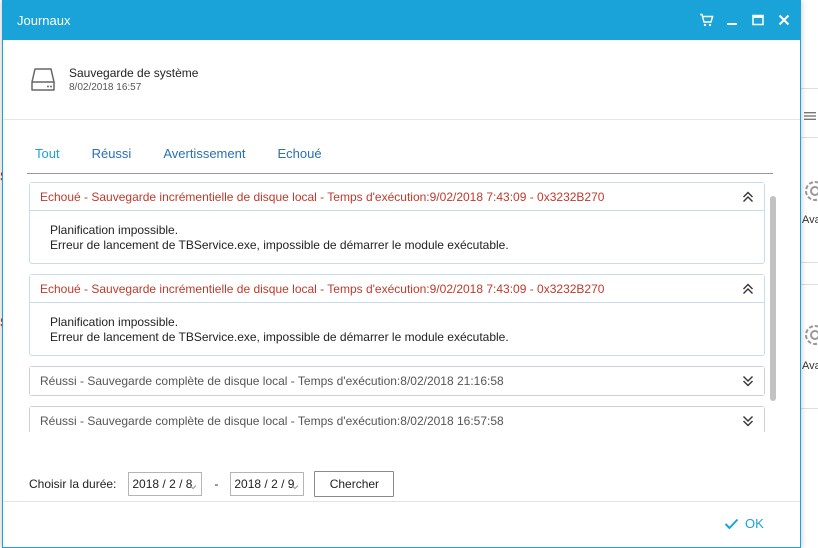 The image size is (818, 548). I want to click on job-name: Sauvegarde de système, so click(134, 73).